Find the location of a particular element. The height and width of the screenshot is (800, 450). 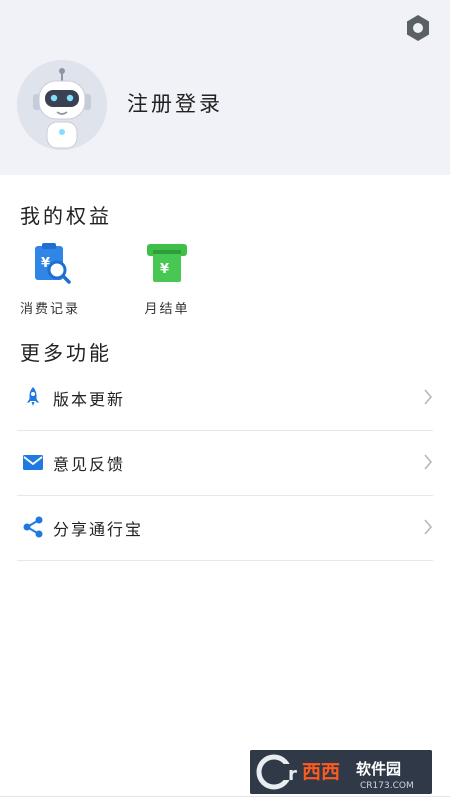

login-register-label: 注册登录 is located at coordinates (175, 103).